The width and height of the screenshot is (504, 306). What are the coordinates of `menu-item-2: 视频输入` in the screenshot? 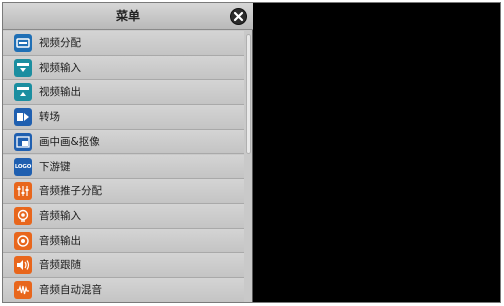 It's located at (123, 68).